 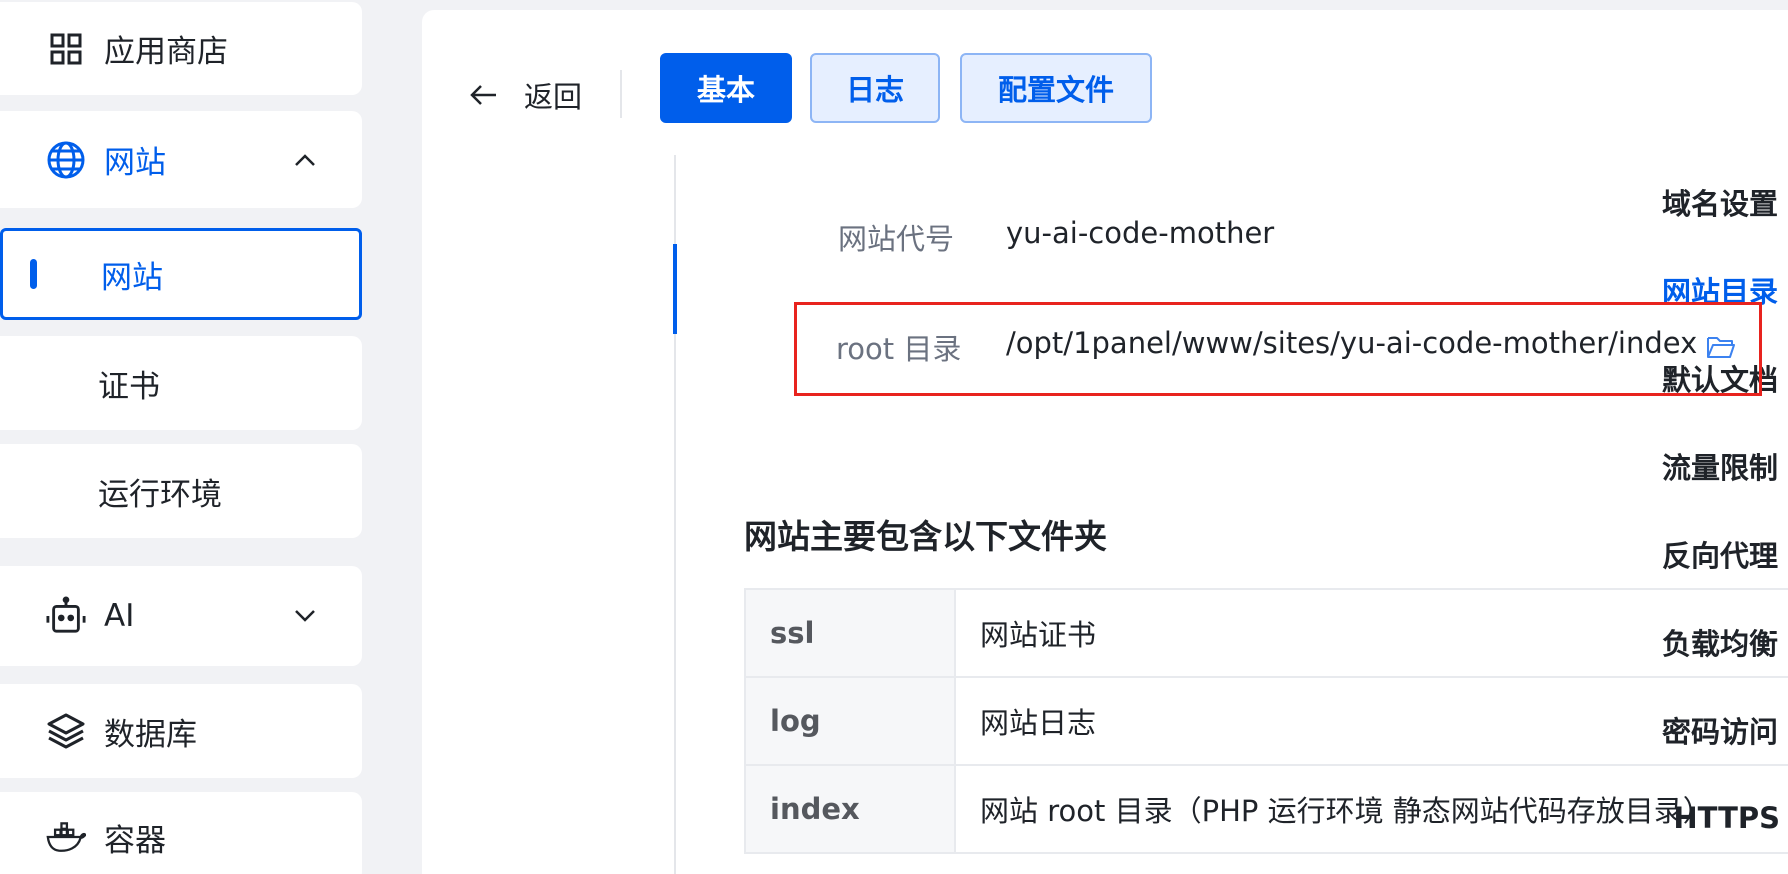 I want to click on sidebar-item-label: 应用商店, so click(x=166, y=52).